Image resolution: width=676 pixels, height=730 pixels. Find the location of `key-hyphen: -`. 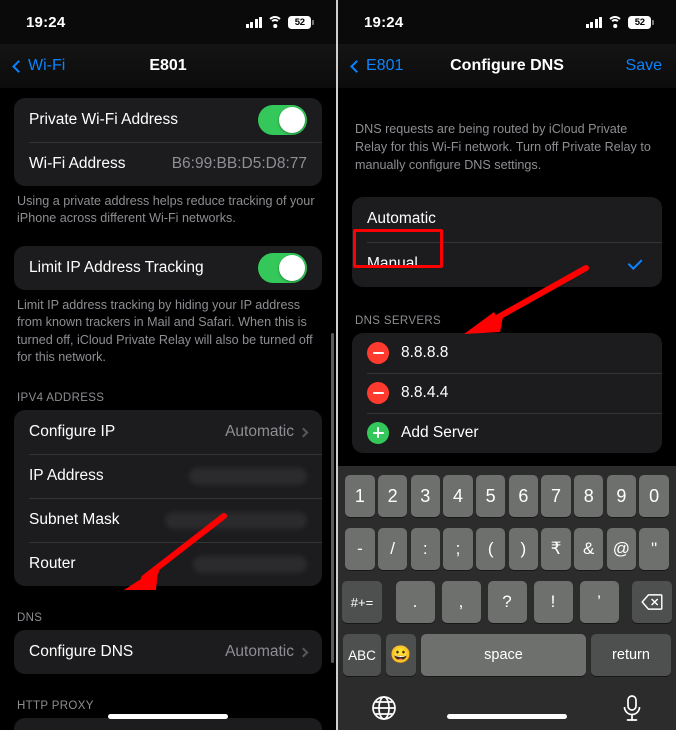

key-hyphen: - is located at coordinates (360, 549).